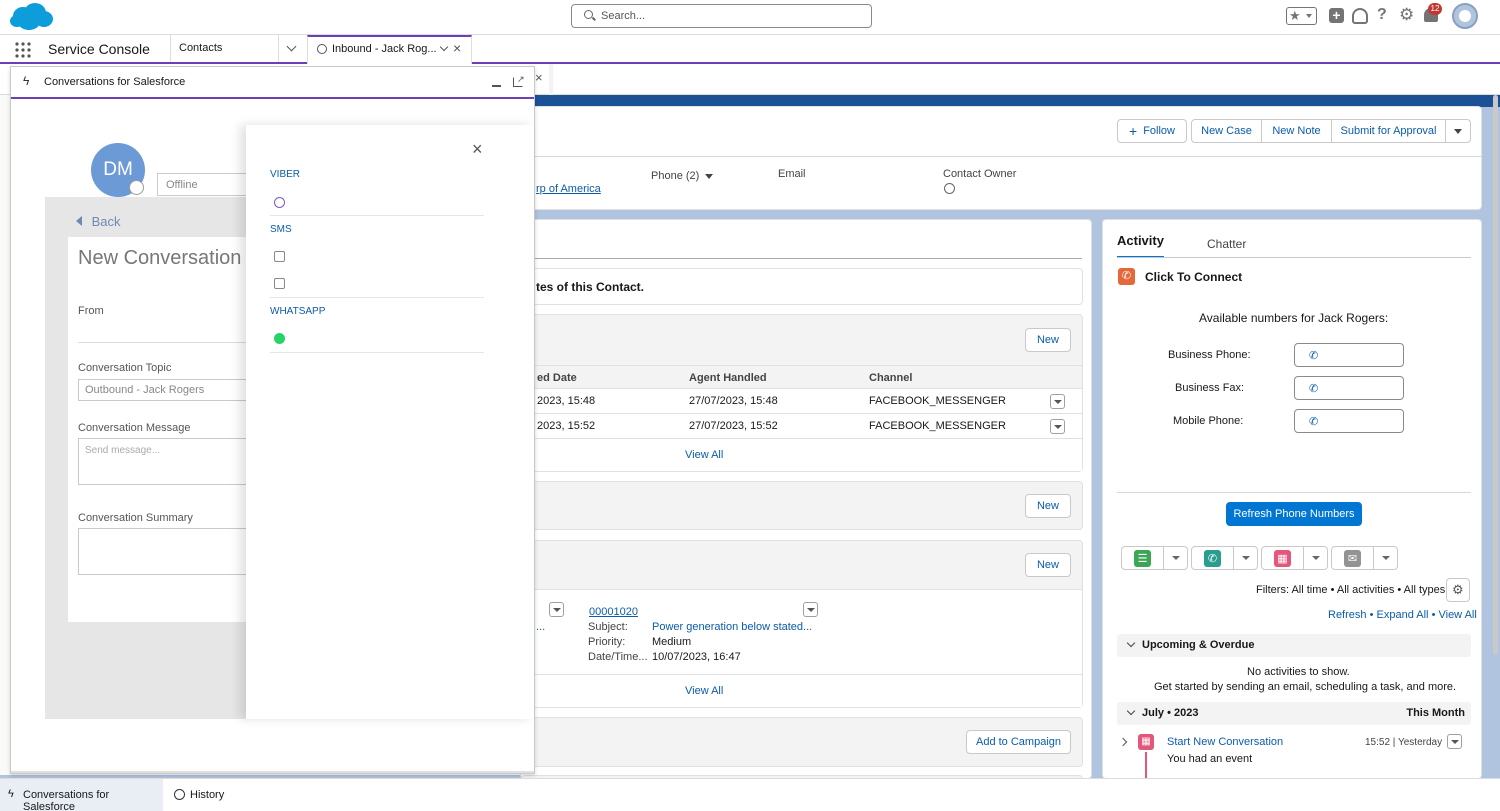 This screenshot has width=1500, height=811. What do you see at coordinates (496, 86) in the screenshot?
I see `minimize-icon` at bounding box center [496, 86].